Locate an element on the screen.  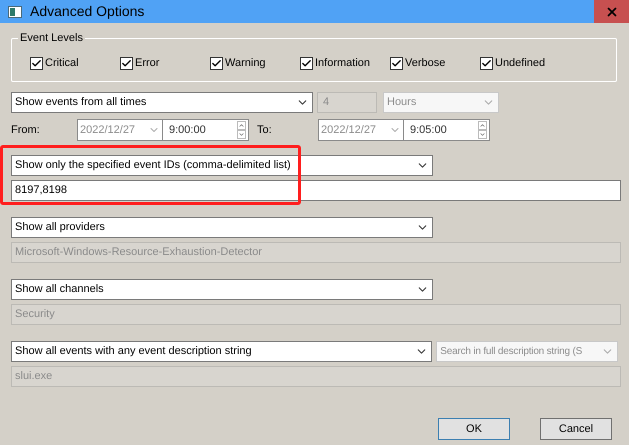
window-icon is located at coordinates (15, 12).